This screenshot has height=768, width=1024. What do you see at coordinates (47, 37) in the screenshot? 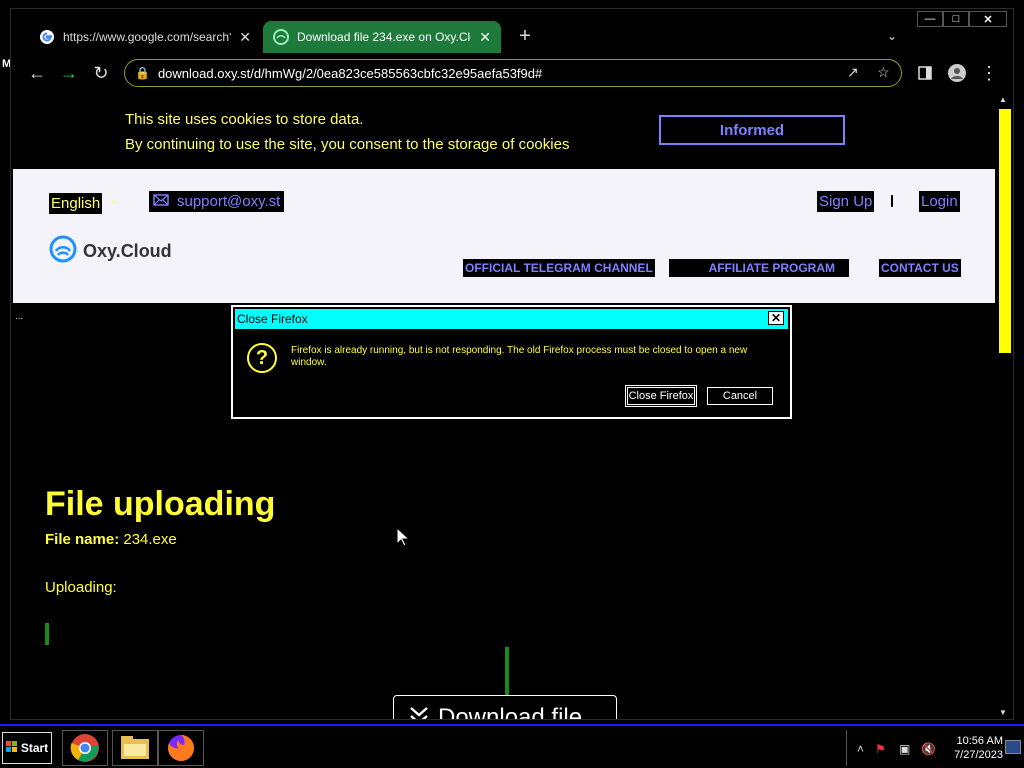
I see `google-icon` at bounding box center [47, 37].